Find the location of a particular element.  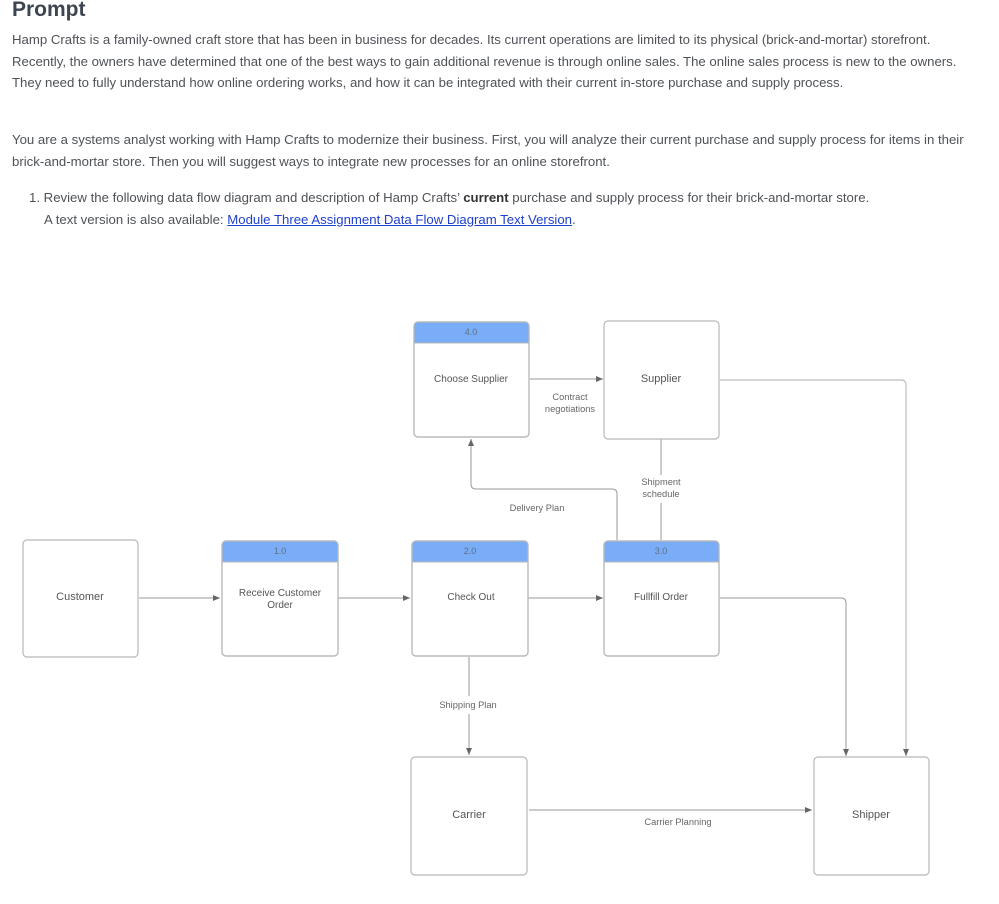

process-label-line1: Check Out is located at coordinates (470, 597).